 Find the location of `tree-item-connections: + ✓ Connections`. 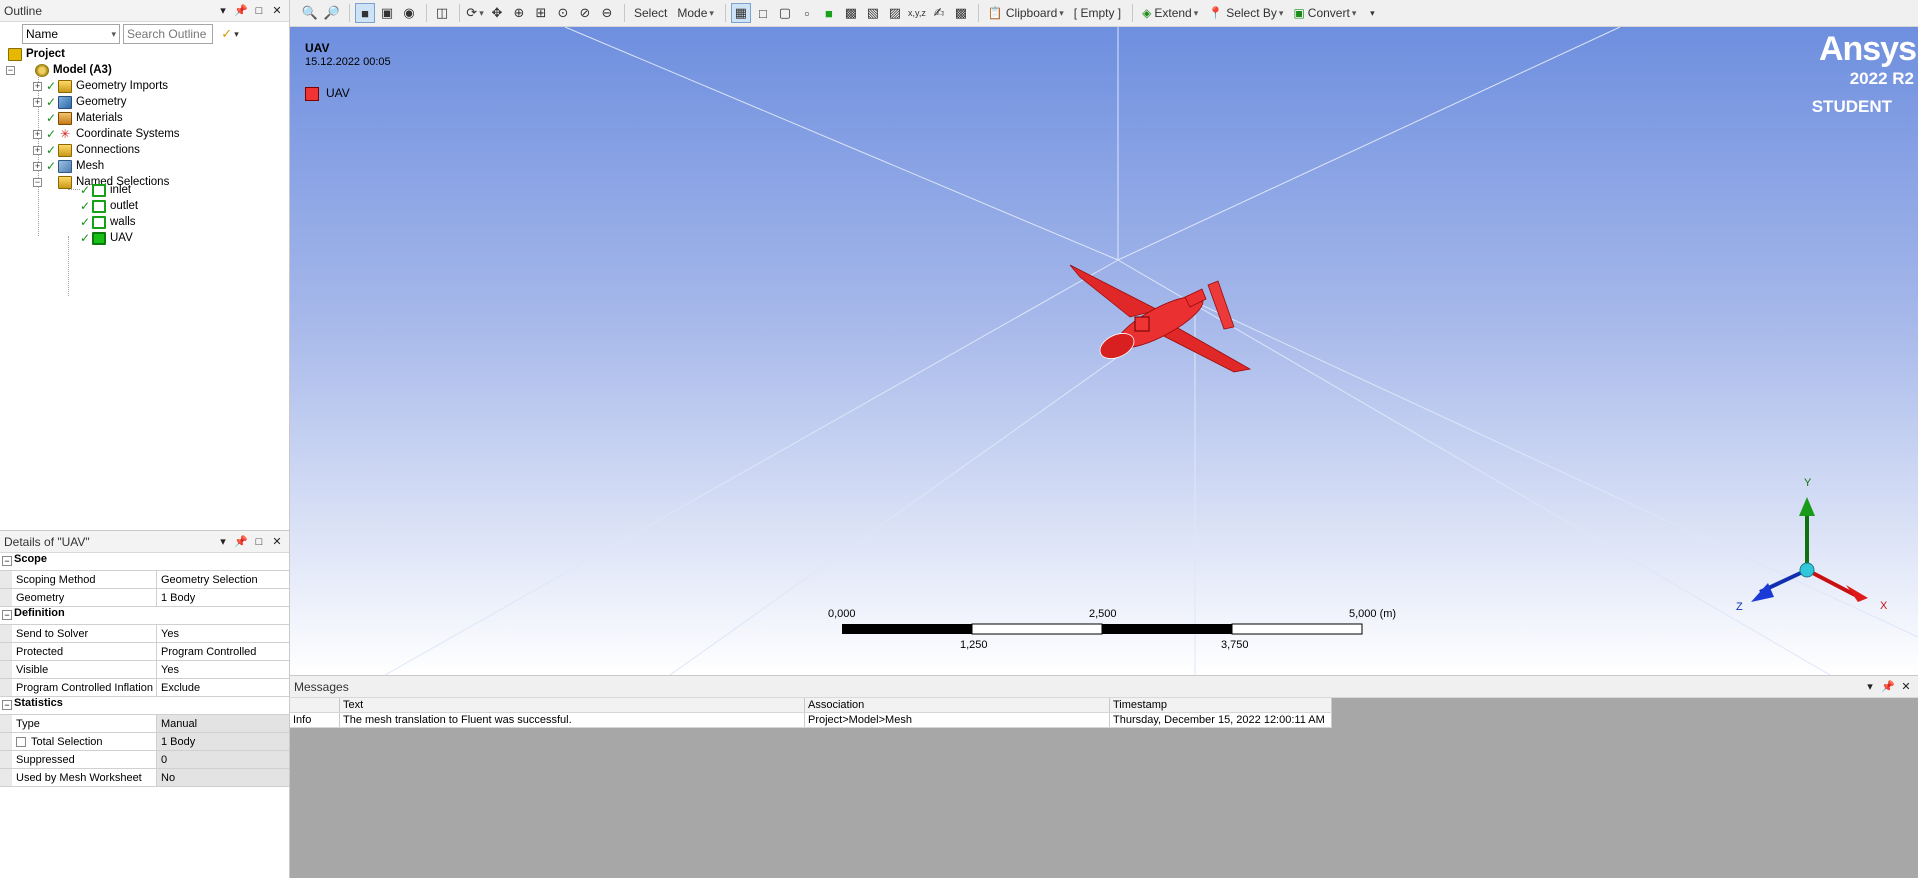

tree-item-connections: + ✓ Connections is located at coordinates (86, 150).